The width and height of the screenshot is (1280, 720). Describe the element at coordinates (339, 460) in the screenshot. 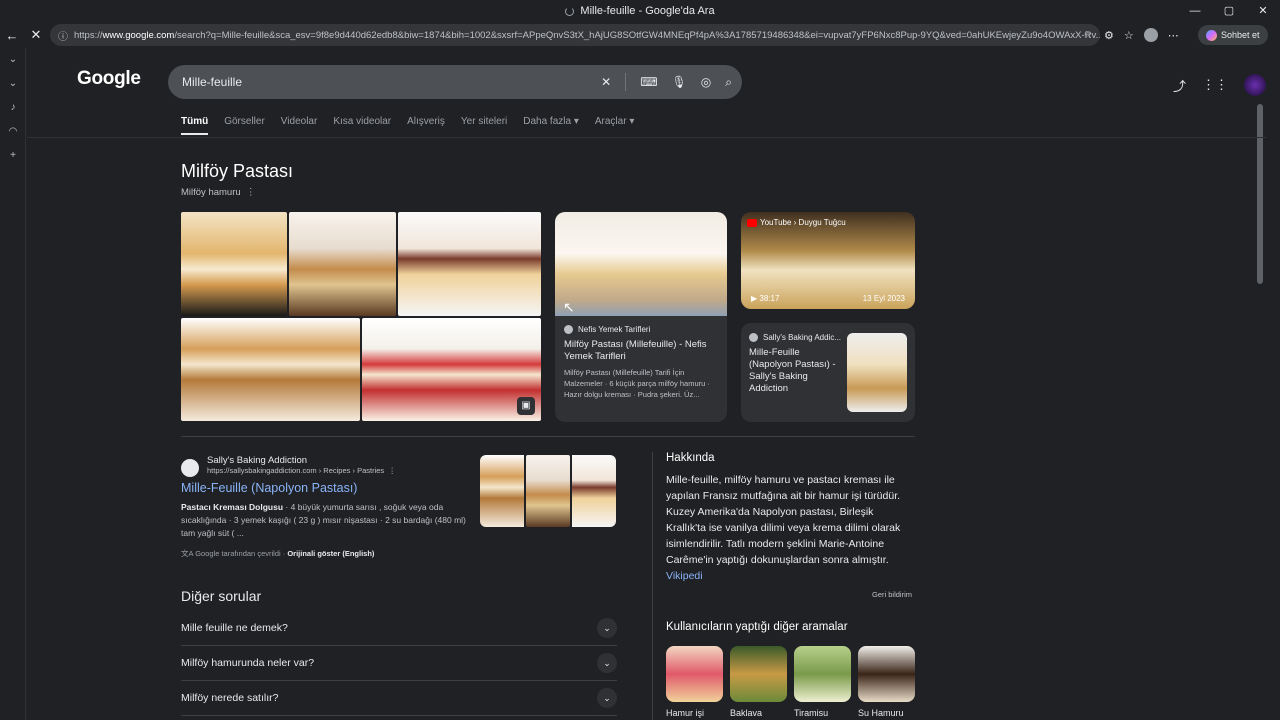

I see `result-site-name: Sally's Baking Addiction` at that location.